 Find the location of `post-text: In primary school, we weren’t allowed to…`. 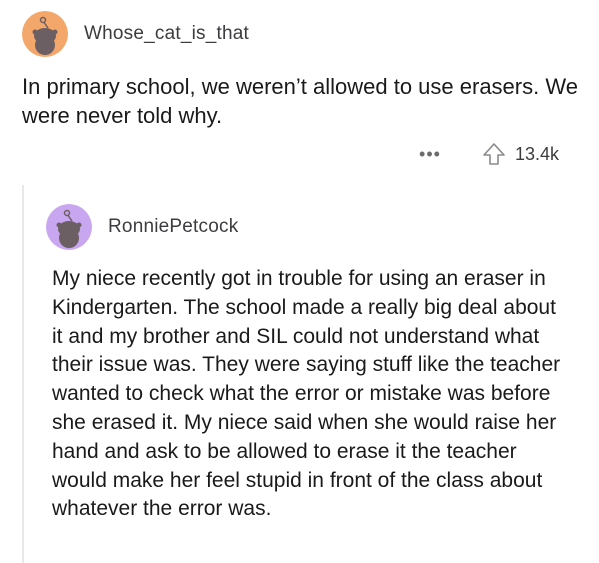

post-text: In primary school, we weren’t allowed to… is located at coordinates (300, 101).